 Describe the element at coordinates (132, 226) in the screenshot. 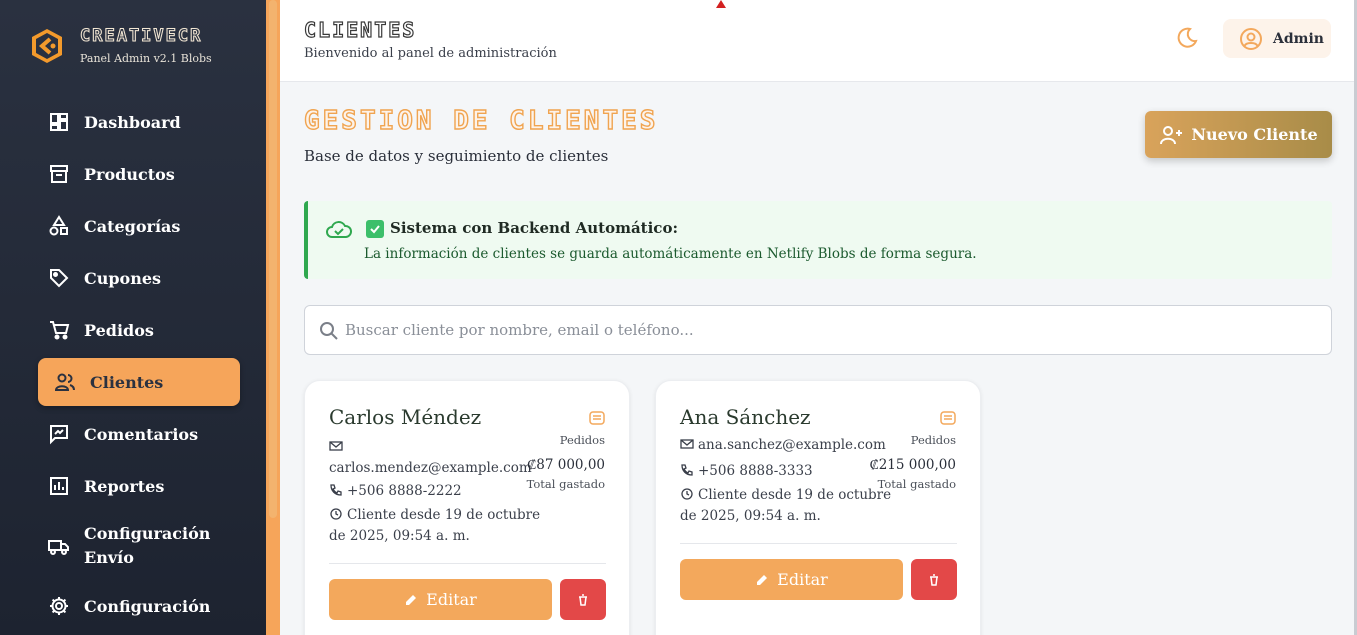

I see `sidebar-item-label: Categorías` at that location.